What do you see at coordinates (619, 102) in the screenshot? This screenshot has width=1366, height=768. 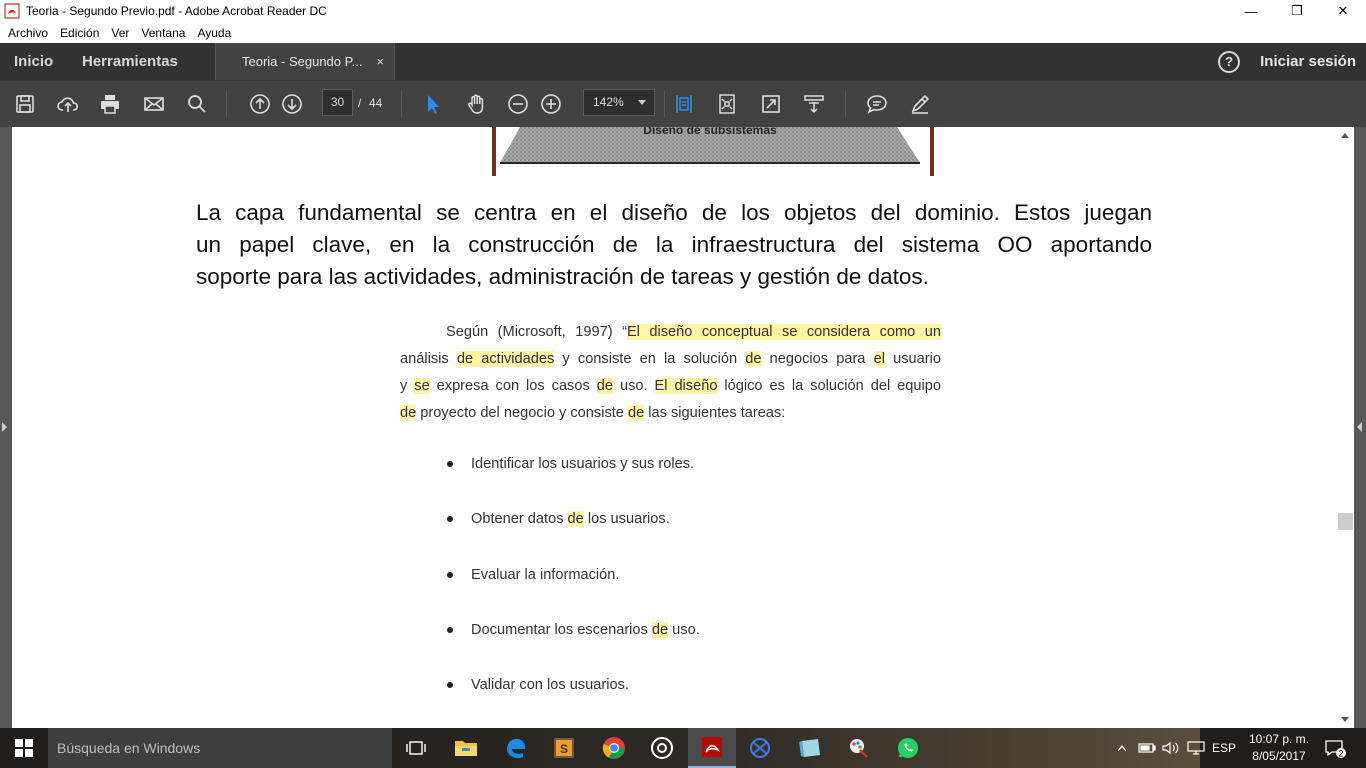 I see `zoom-select: 142%` at bounding box center [619, 102].